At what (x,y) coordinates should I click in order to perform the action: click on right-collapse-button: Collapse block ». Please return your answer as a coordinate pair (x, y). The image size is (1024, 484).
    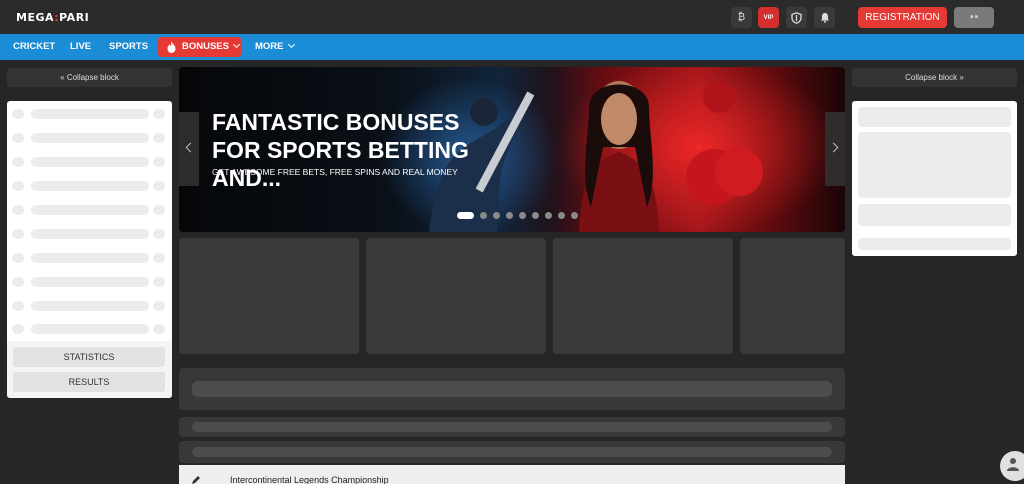
    Looking at the image, I should click on (934, 77).